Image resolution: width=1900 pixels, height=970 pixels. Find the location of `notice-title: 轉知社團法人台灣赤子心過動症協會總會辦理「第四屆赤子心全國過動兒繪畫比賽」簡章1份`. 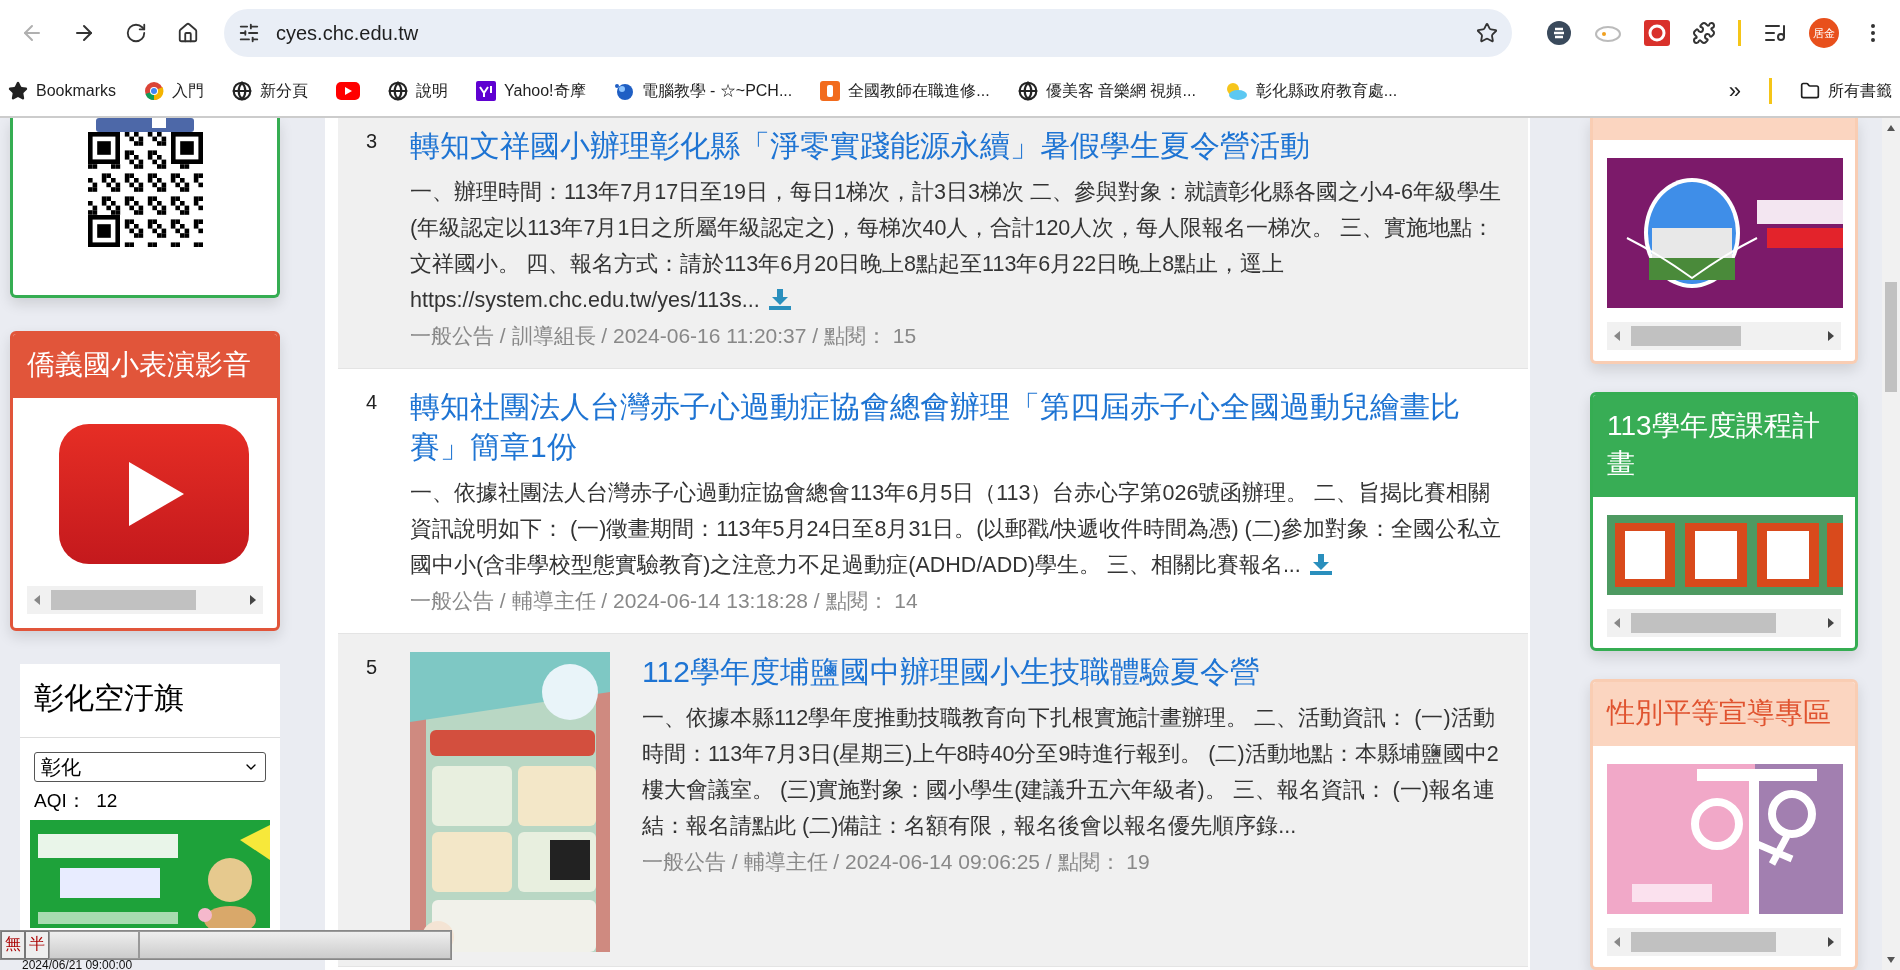

notice-title: 轉知社團法人台灣赤子心過動症協會總會辦理「第四屆赤子心全國過動兒繪畫比賽」簡章1份 is located at coordinates (960, 427).